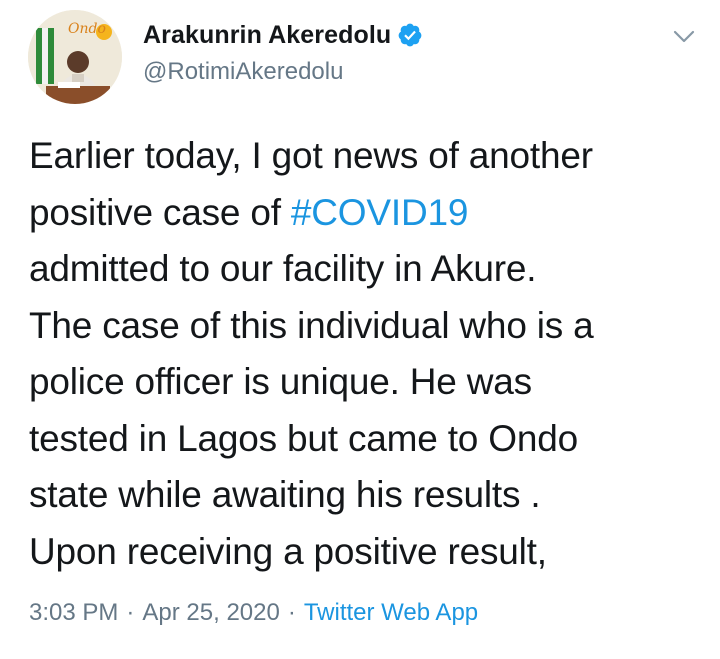 The width and height of the screenshot is (720, 659). What do you see at coordinates (311, 155) in the screenshot?
I see `tweet-text-segment: Earlier today, I got news of another` at bounding box center [311, 155].